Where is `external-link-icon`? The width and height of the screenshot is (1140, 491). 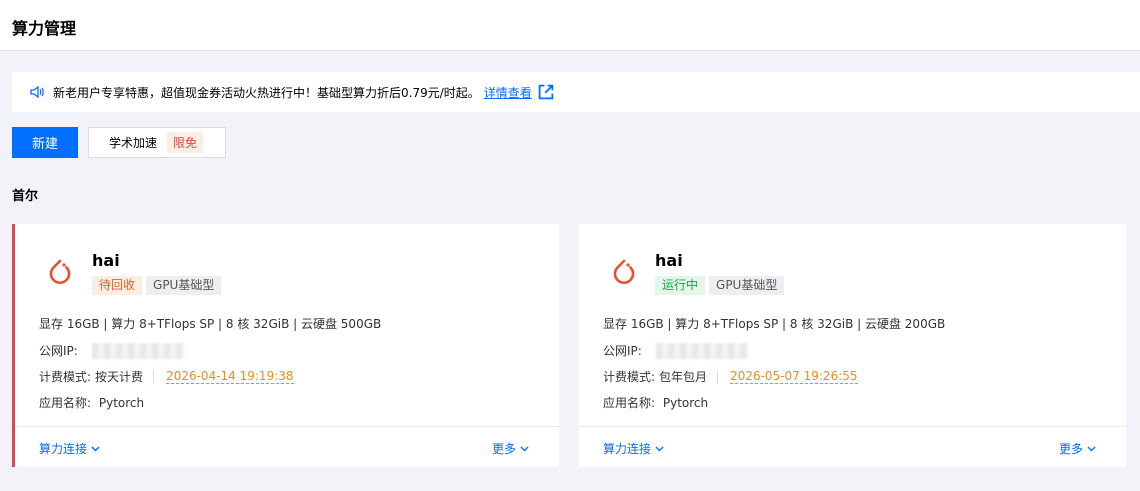
external-link-icon is located at coordinates (546, 92).